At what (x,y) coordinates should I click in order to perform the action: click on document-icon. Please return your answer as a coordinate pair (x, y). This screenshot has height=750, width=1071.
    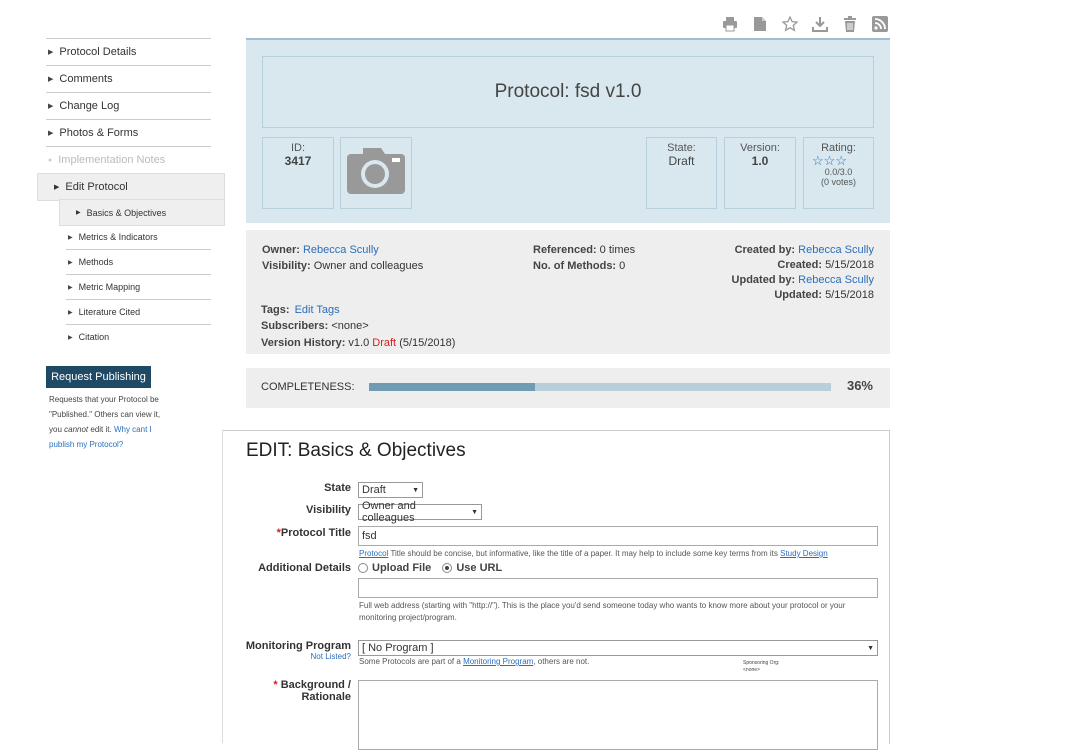
    Looking at the image, I should click on (760, 24).